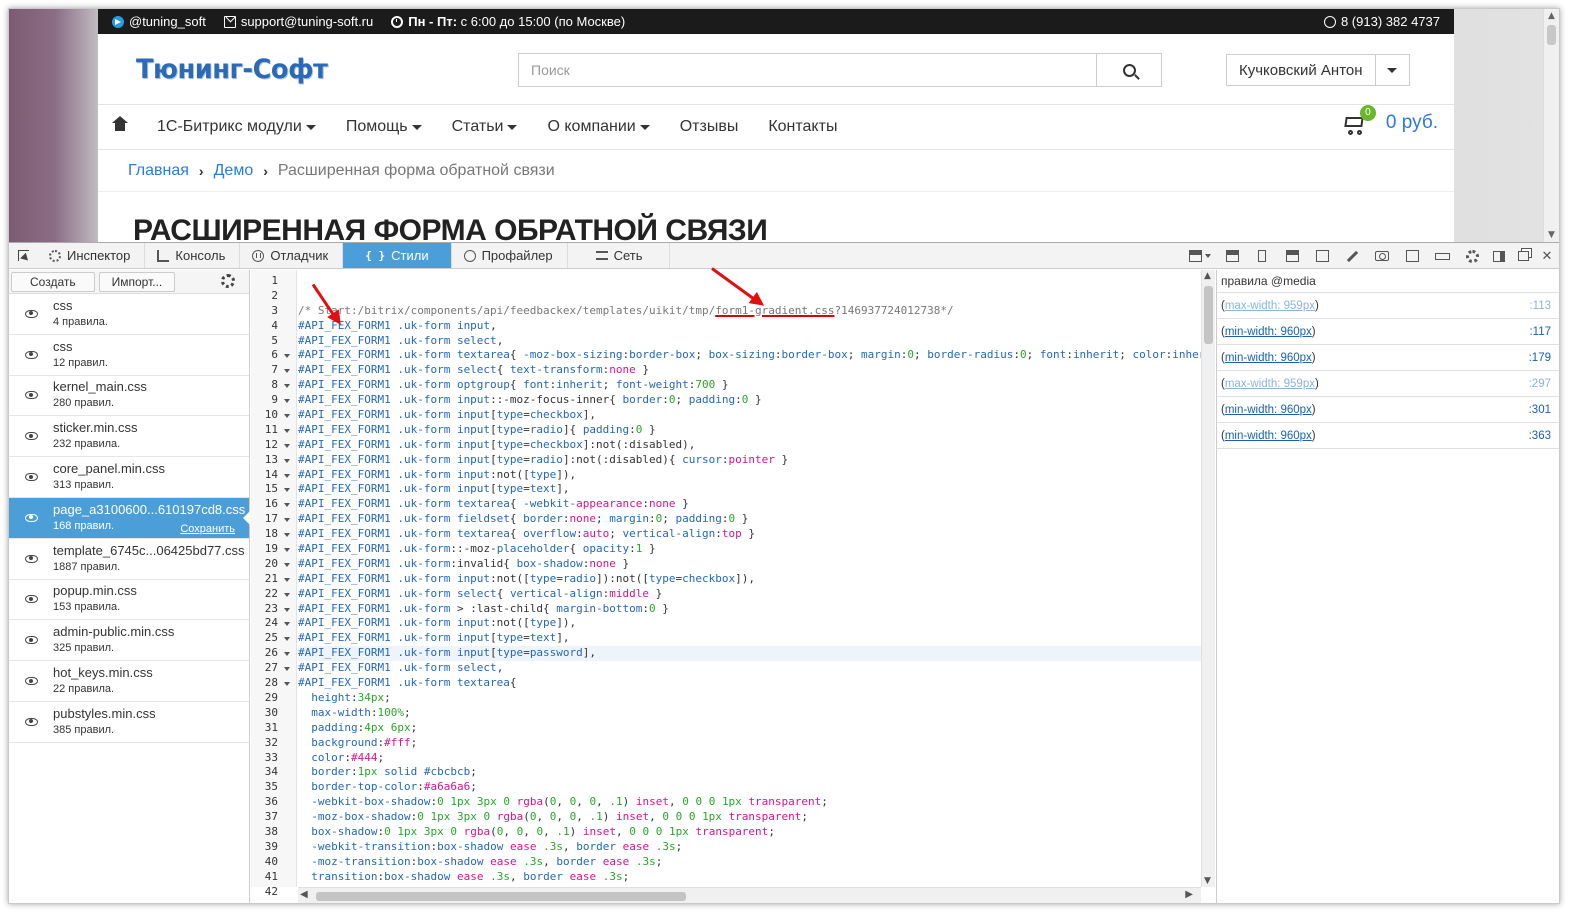 Image resolution: width=1579 pixels, height=916 pixels. I want to click on media-rule-row: (max-width: 959px):113, so click(1388, 306).